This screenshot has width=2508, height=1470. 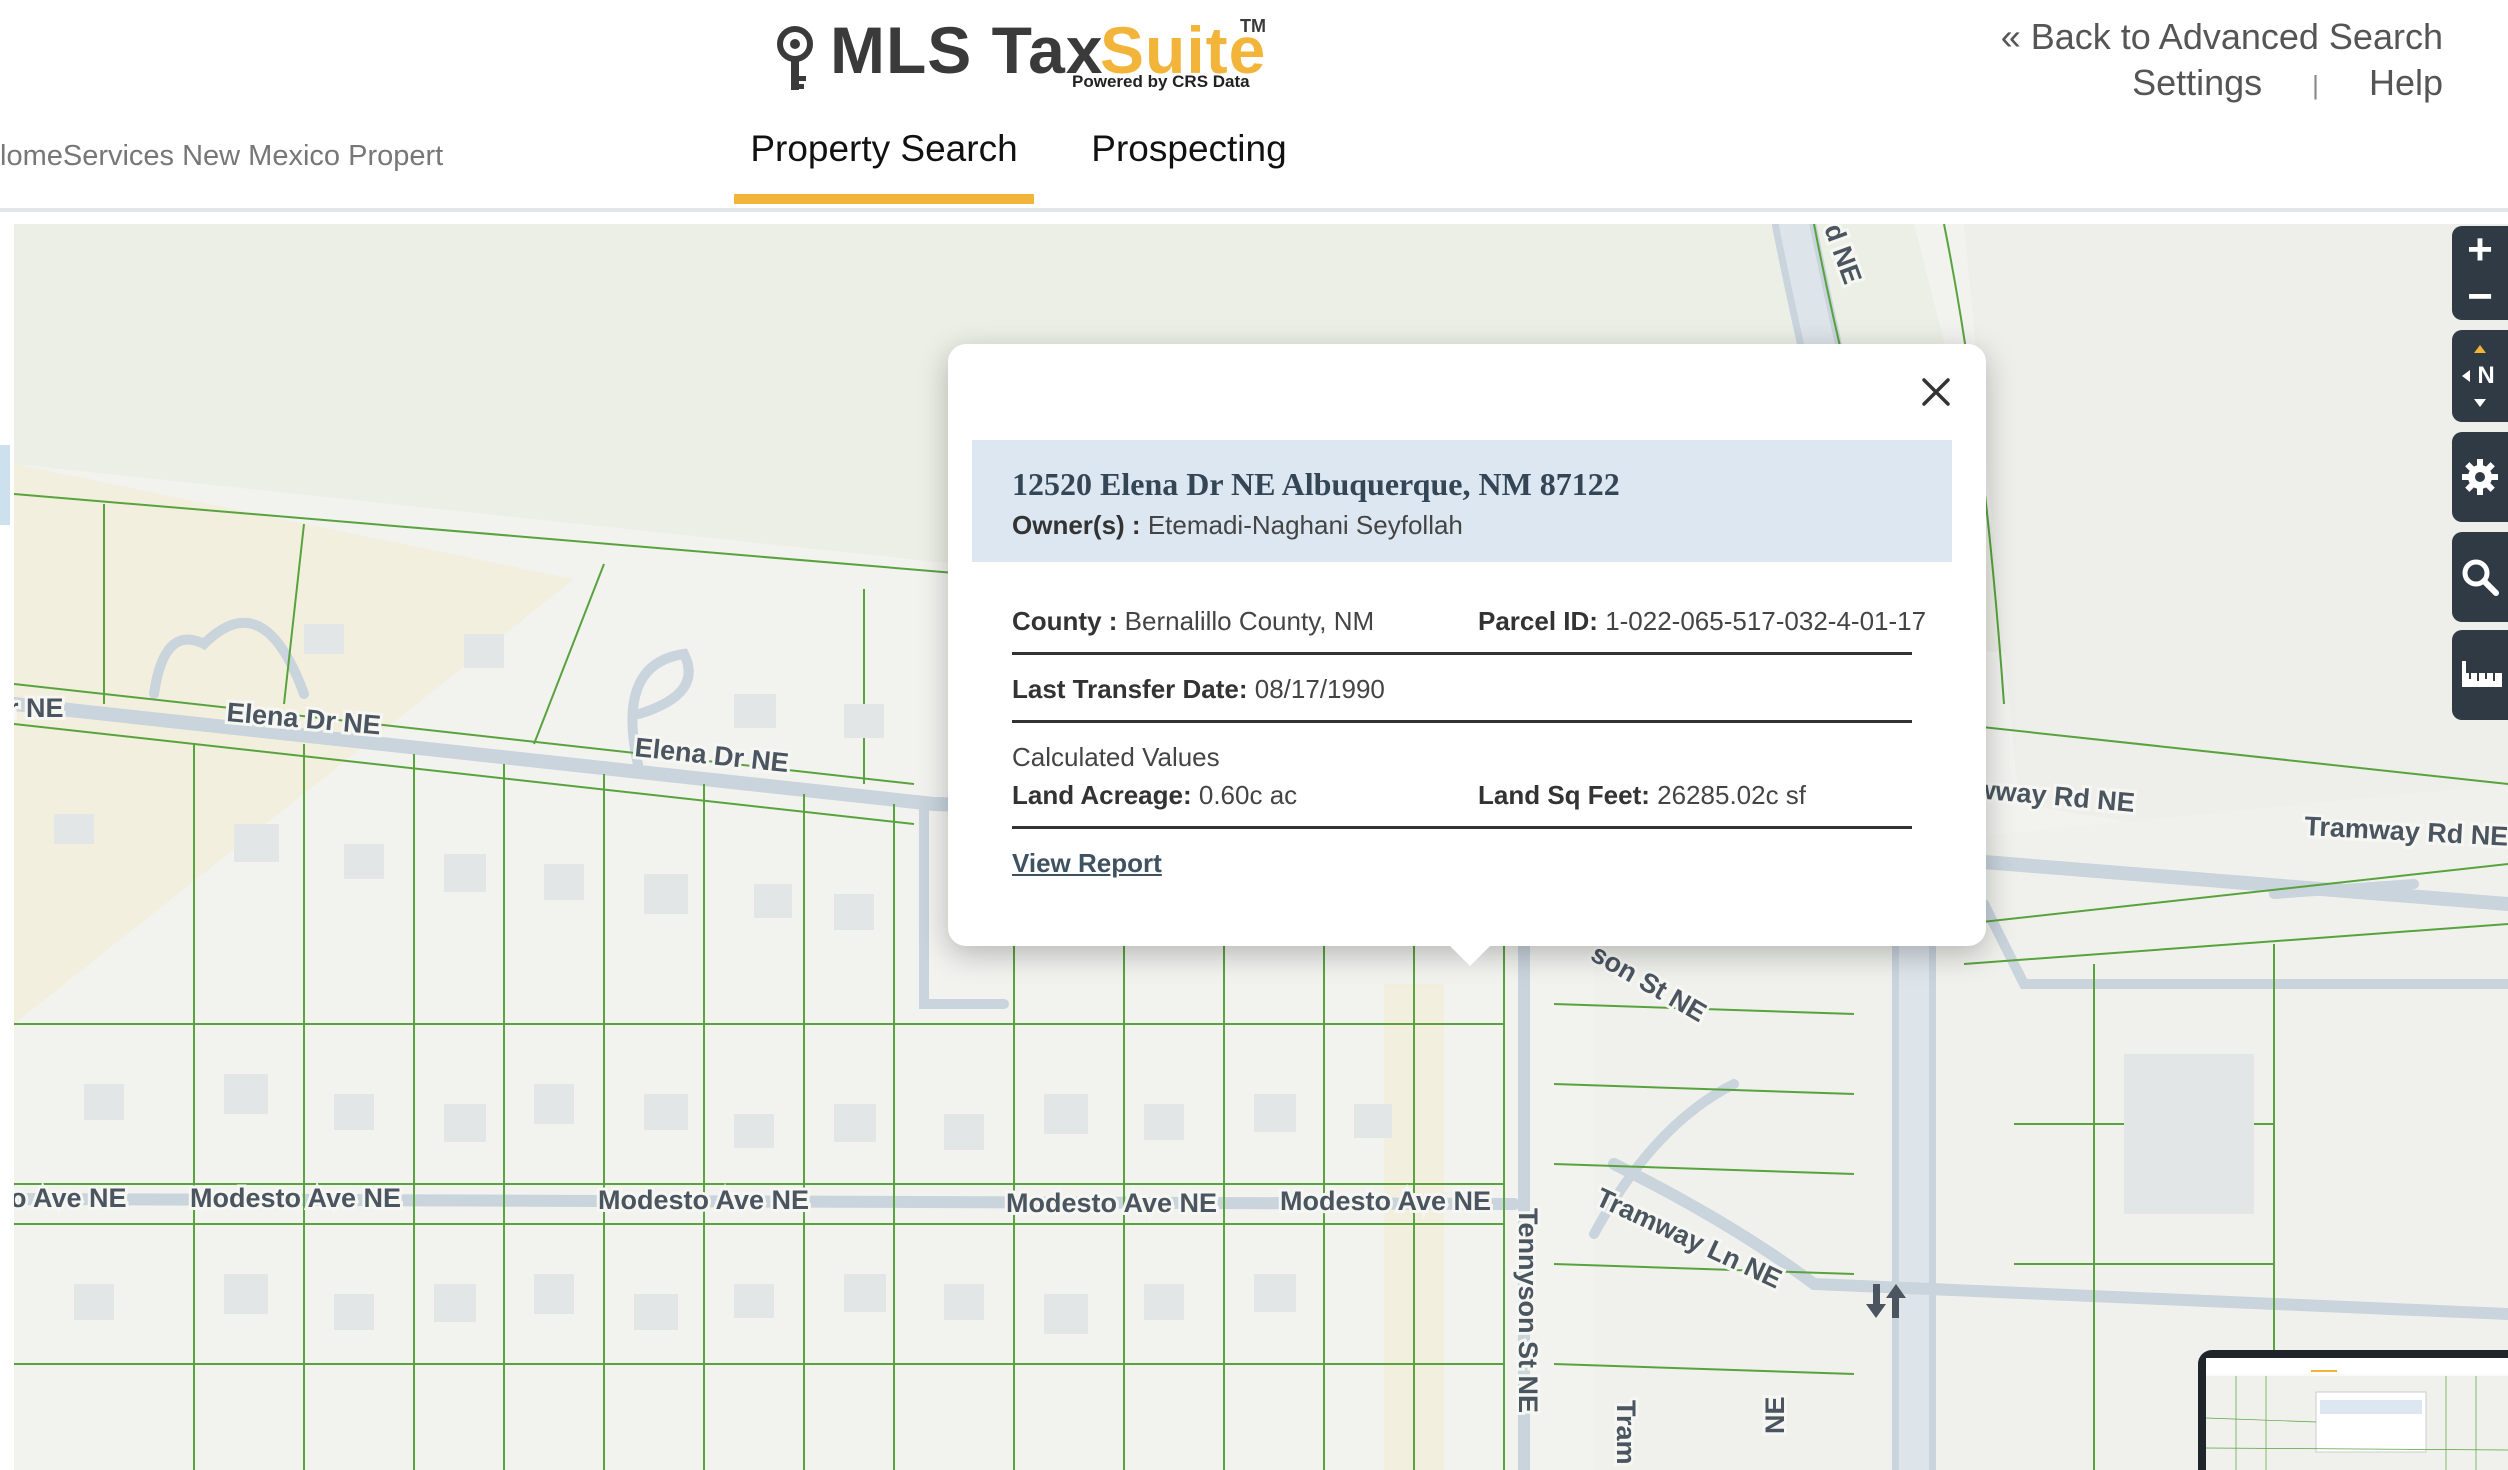 What do you see at coordinates (2197, 82) in the screenshot?
I see `settings-link: Settings` at bounding box center [2197, 82].